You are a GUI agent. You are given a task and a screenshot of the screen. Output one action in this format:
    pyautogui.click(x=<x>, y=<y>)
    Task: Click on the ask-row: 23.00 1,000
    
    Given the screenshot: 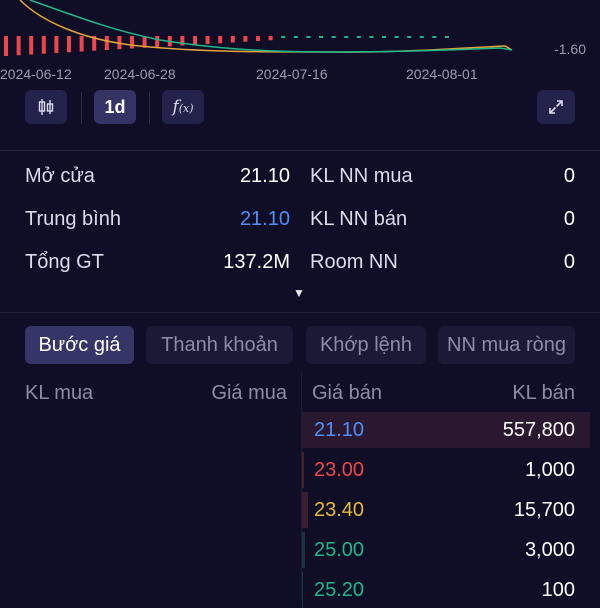 What is the action you would take?
    pyautogui.click(x=446, y=470)
    